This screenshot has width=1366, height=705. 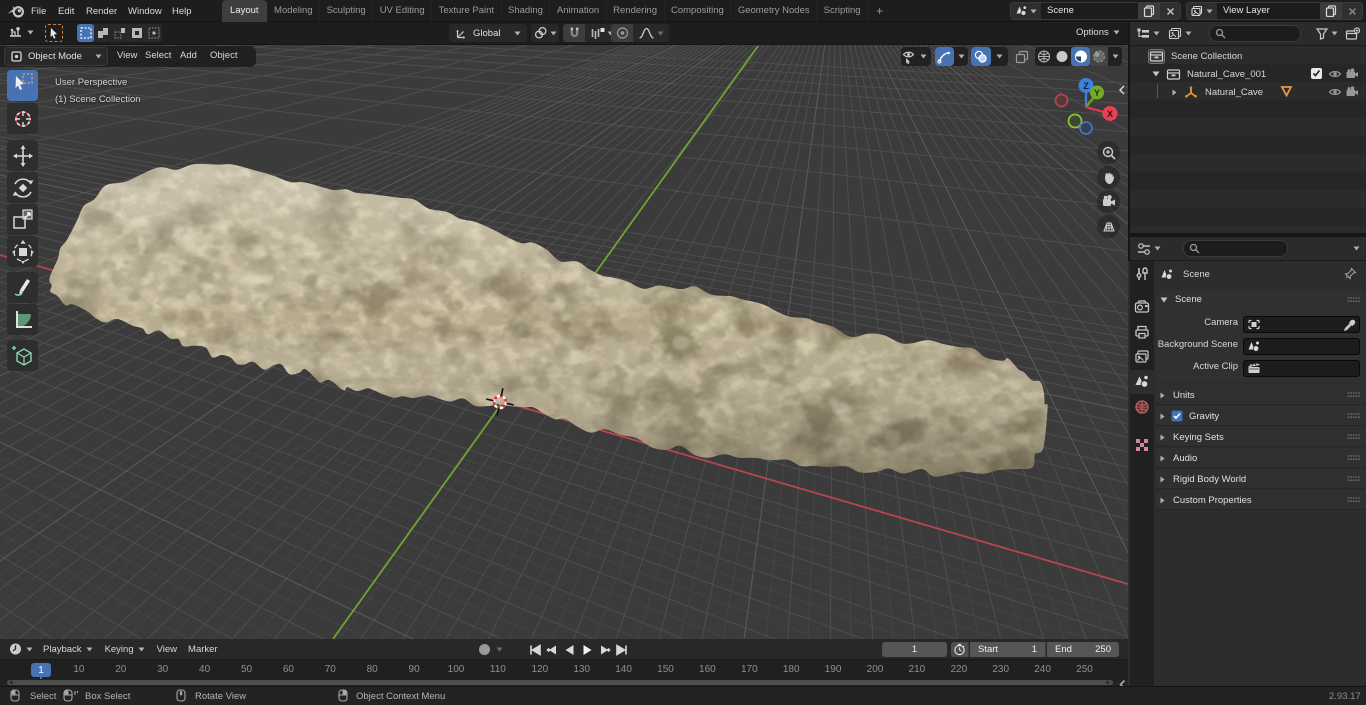 I want to click on svg-text: X, so click(x=1110, y=114).